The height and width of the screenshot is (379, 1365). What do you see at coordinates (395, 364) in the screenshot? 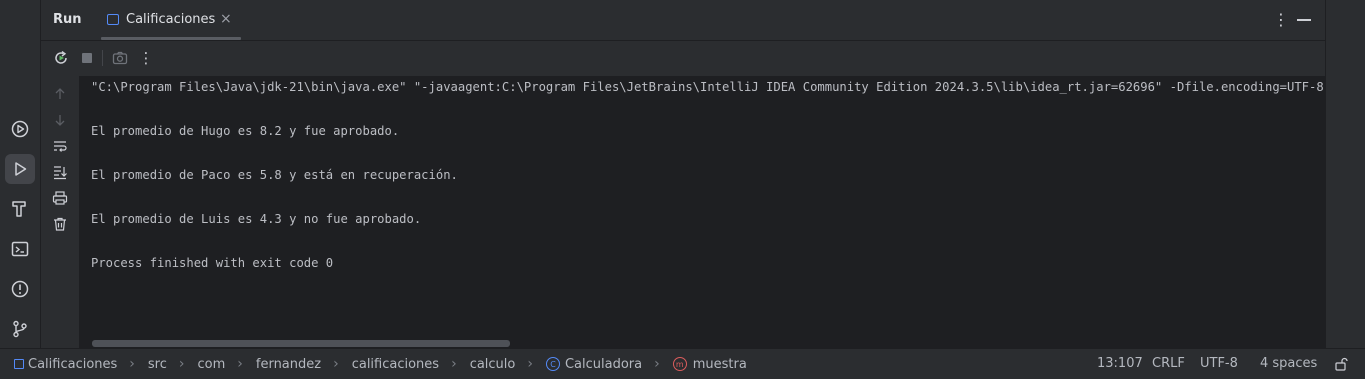
I see `breadcrumb-item: calificaciones` at bounding box center [395, 364].